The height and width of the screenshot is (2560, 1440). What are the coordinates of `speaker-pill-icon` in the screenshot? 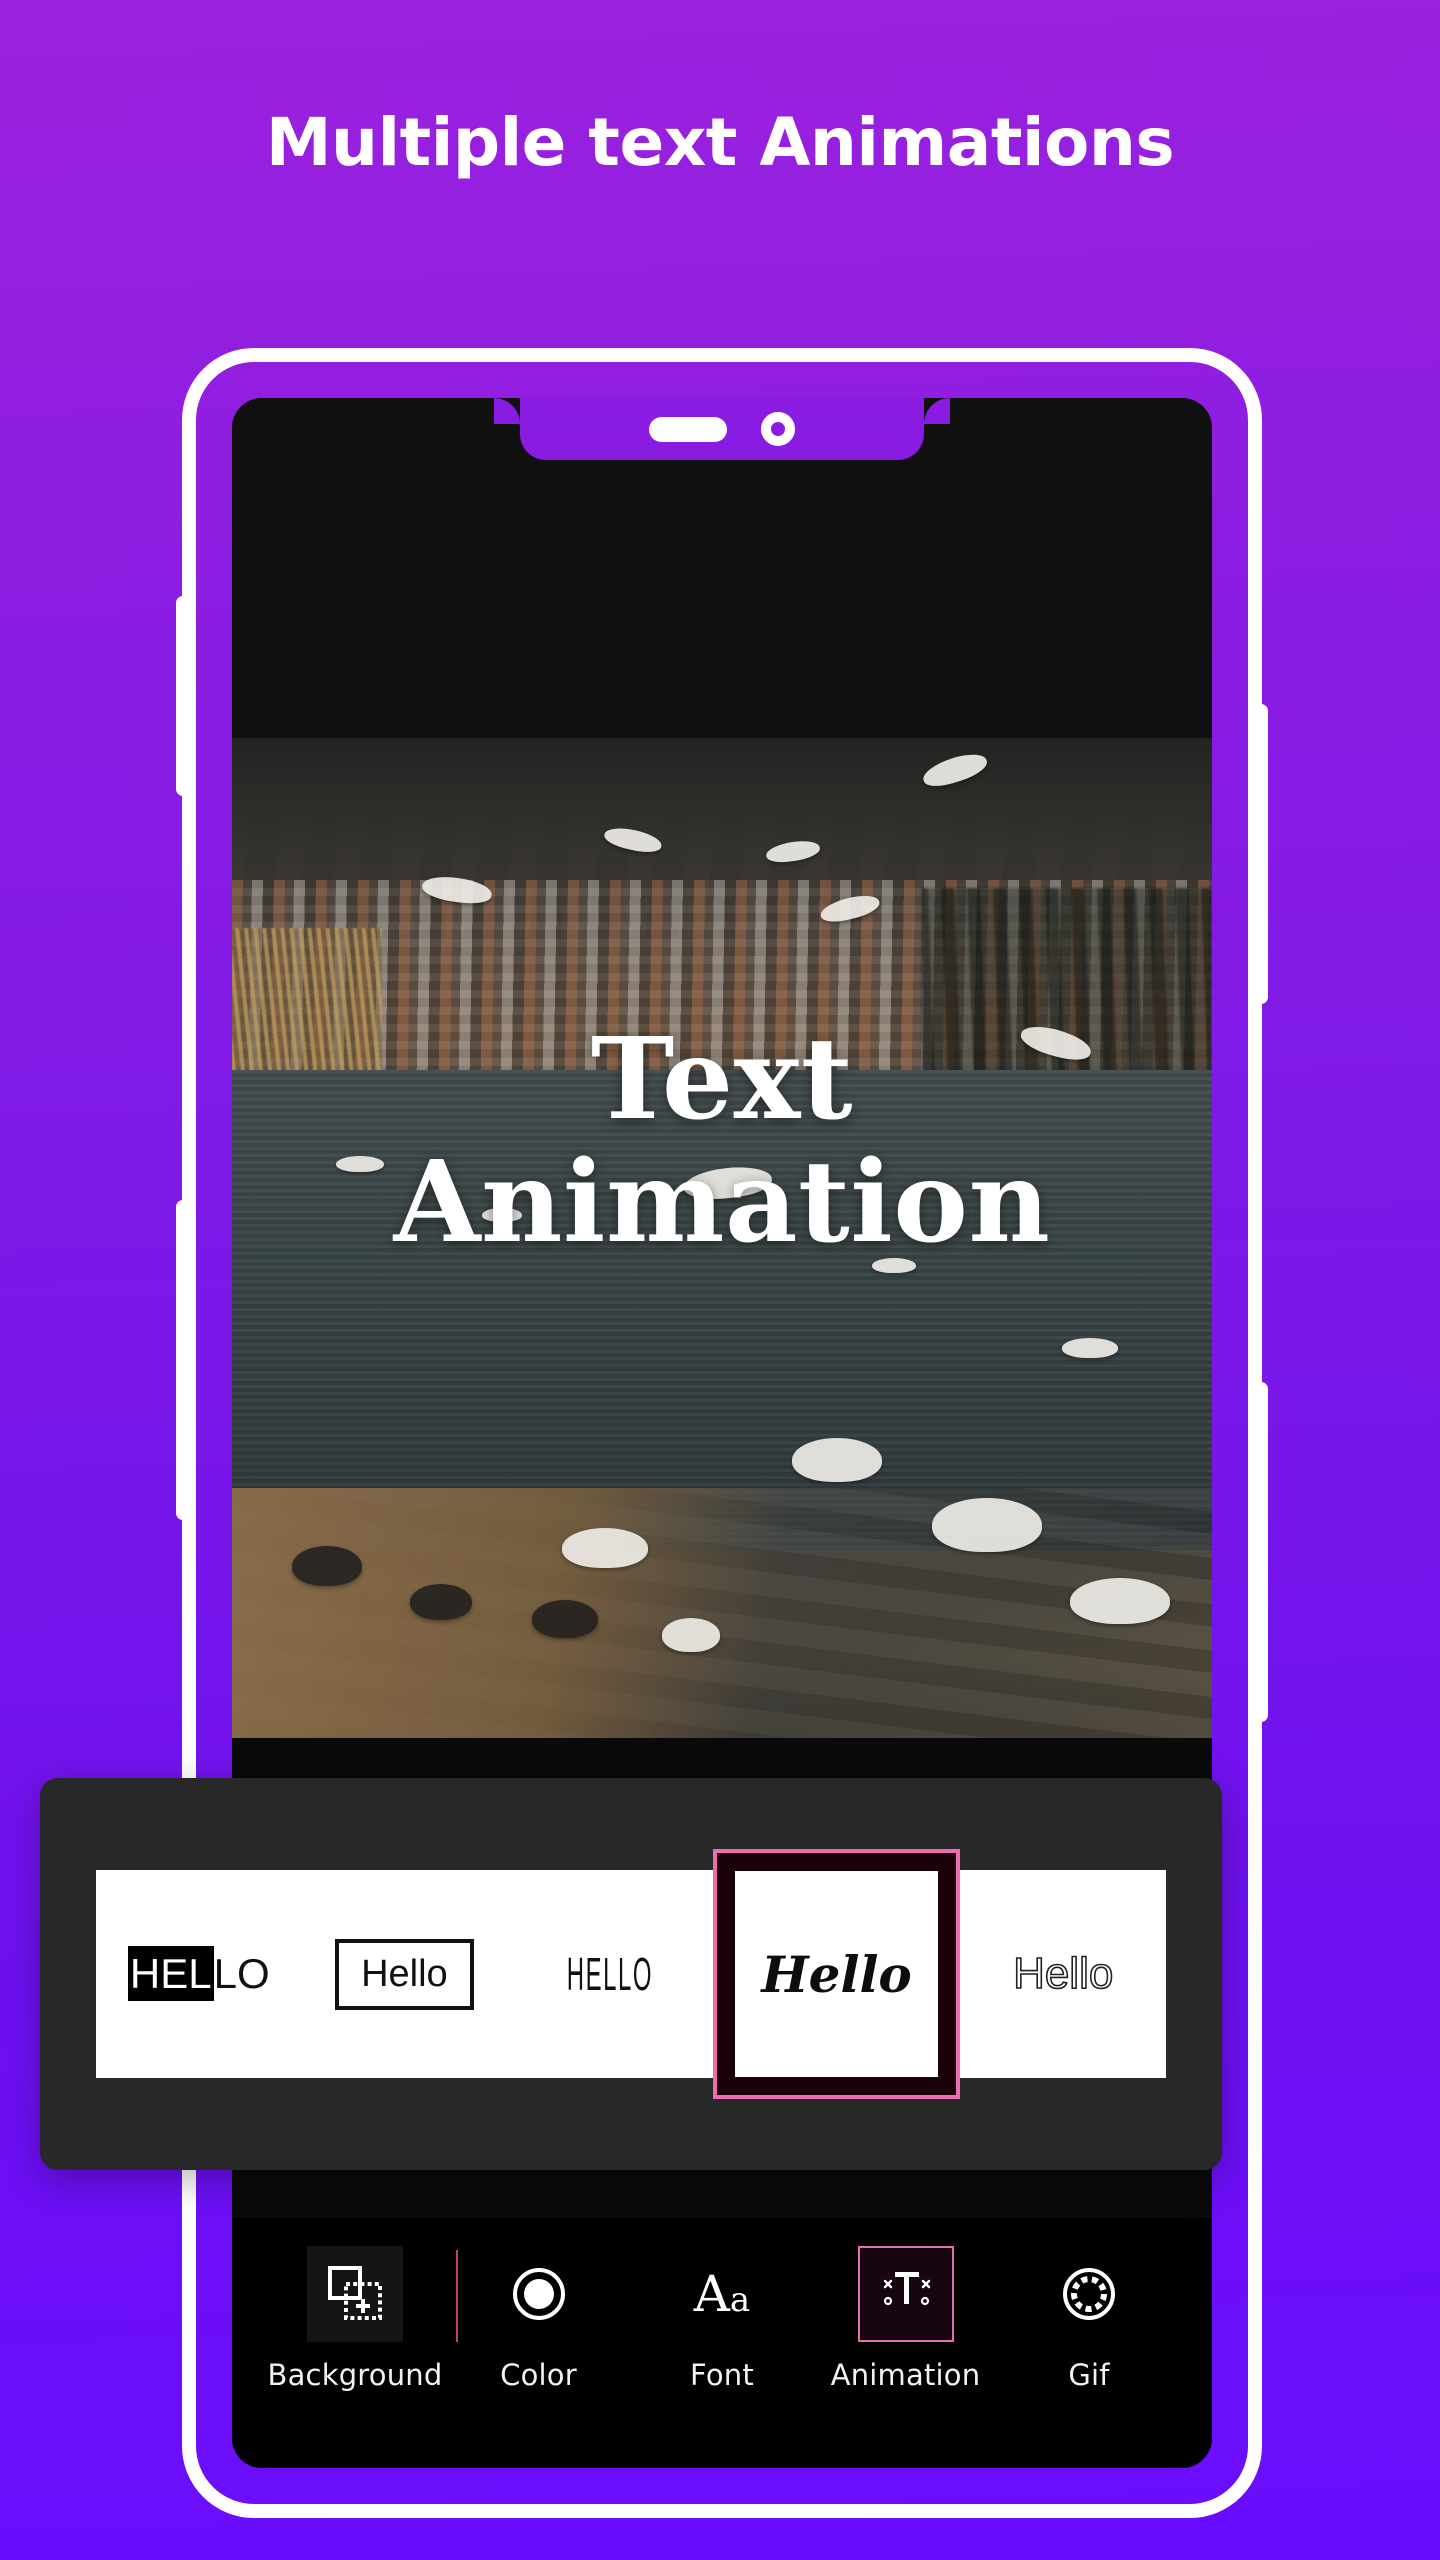 It's located at (688, 429).